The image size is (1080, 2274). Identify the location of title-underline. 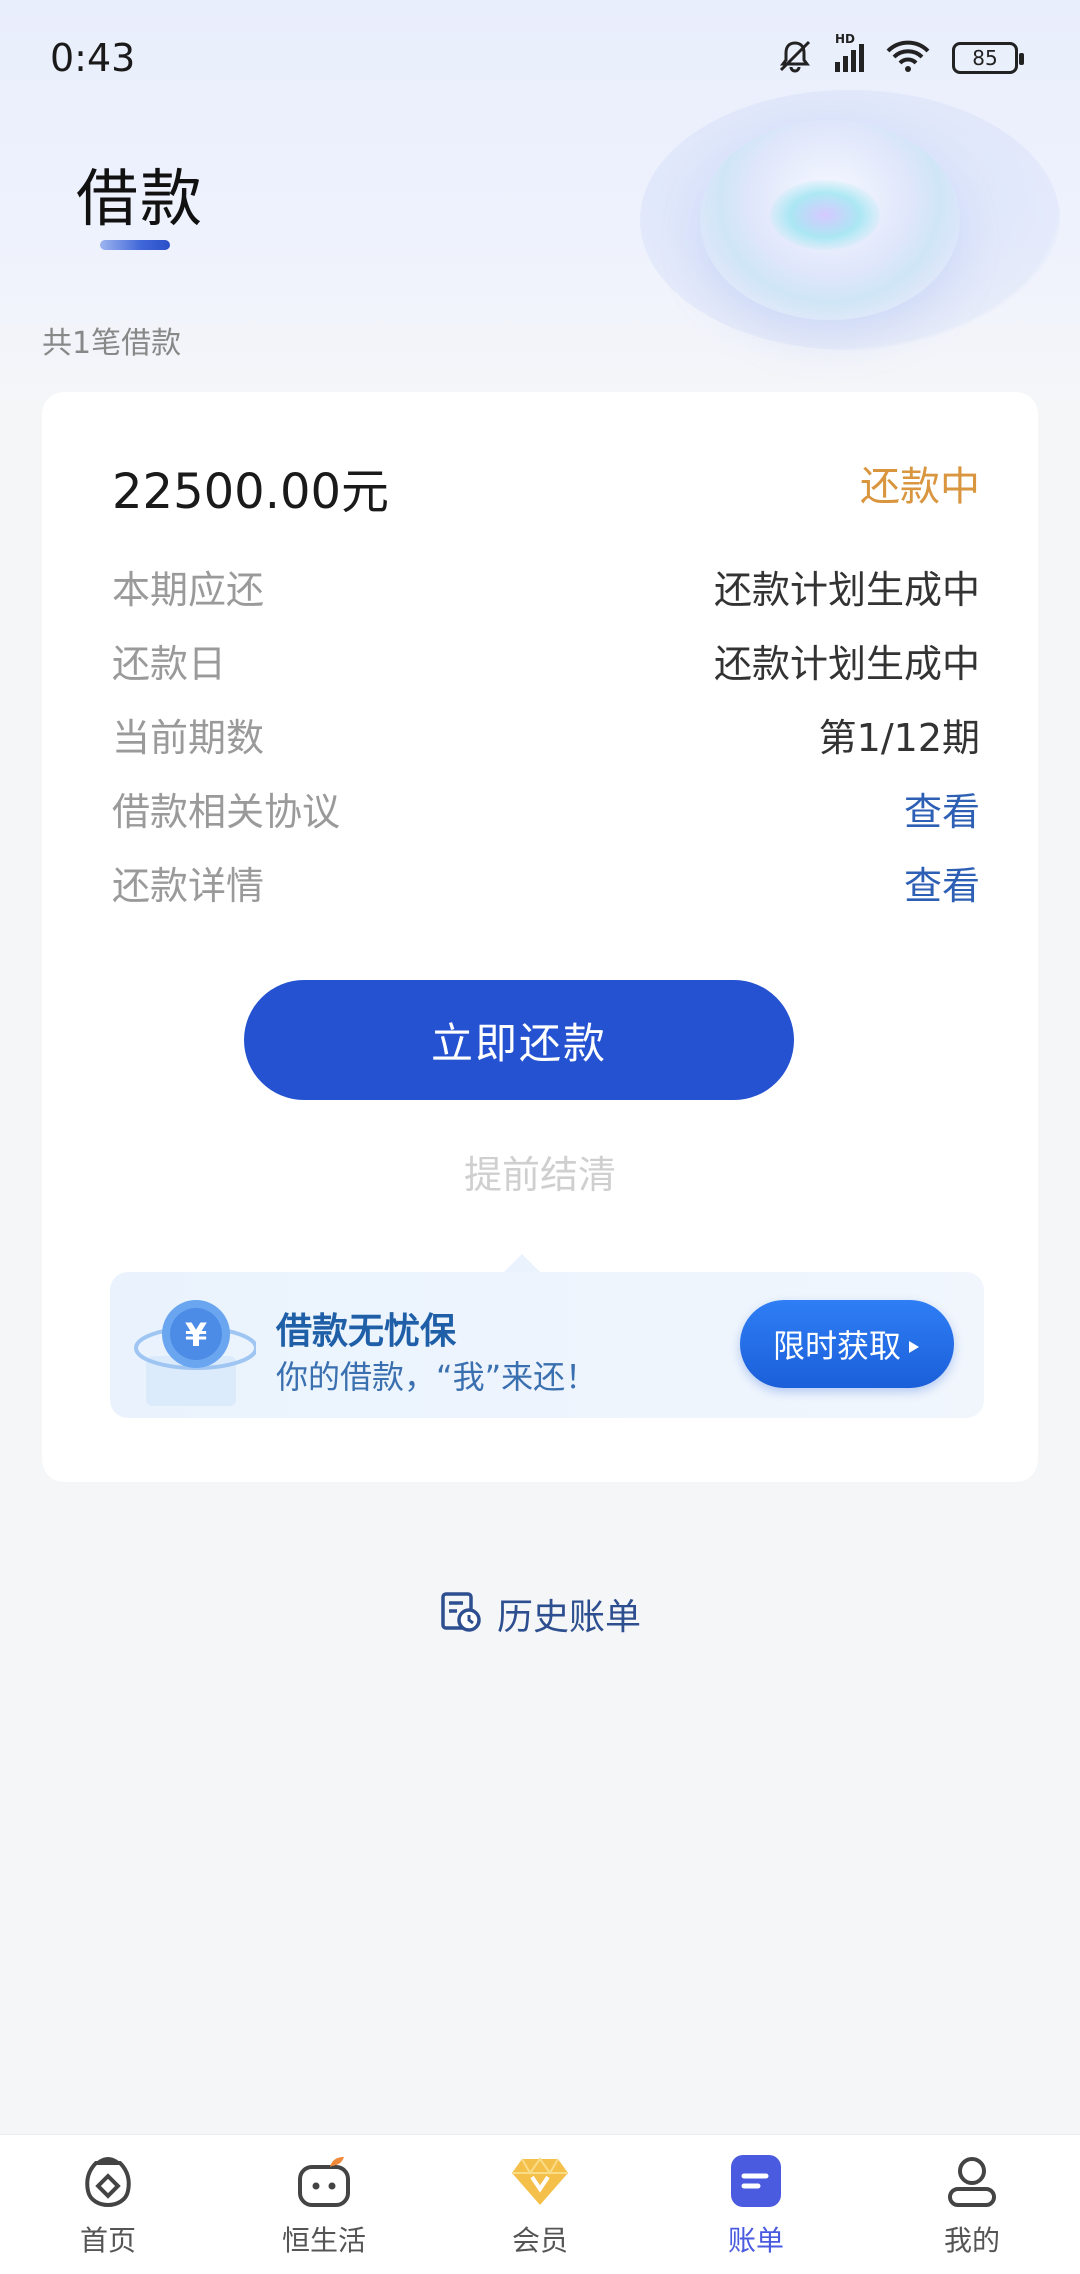
(135, 245).